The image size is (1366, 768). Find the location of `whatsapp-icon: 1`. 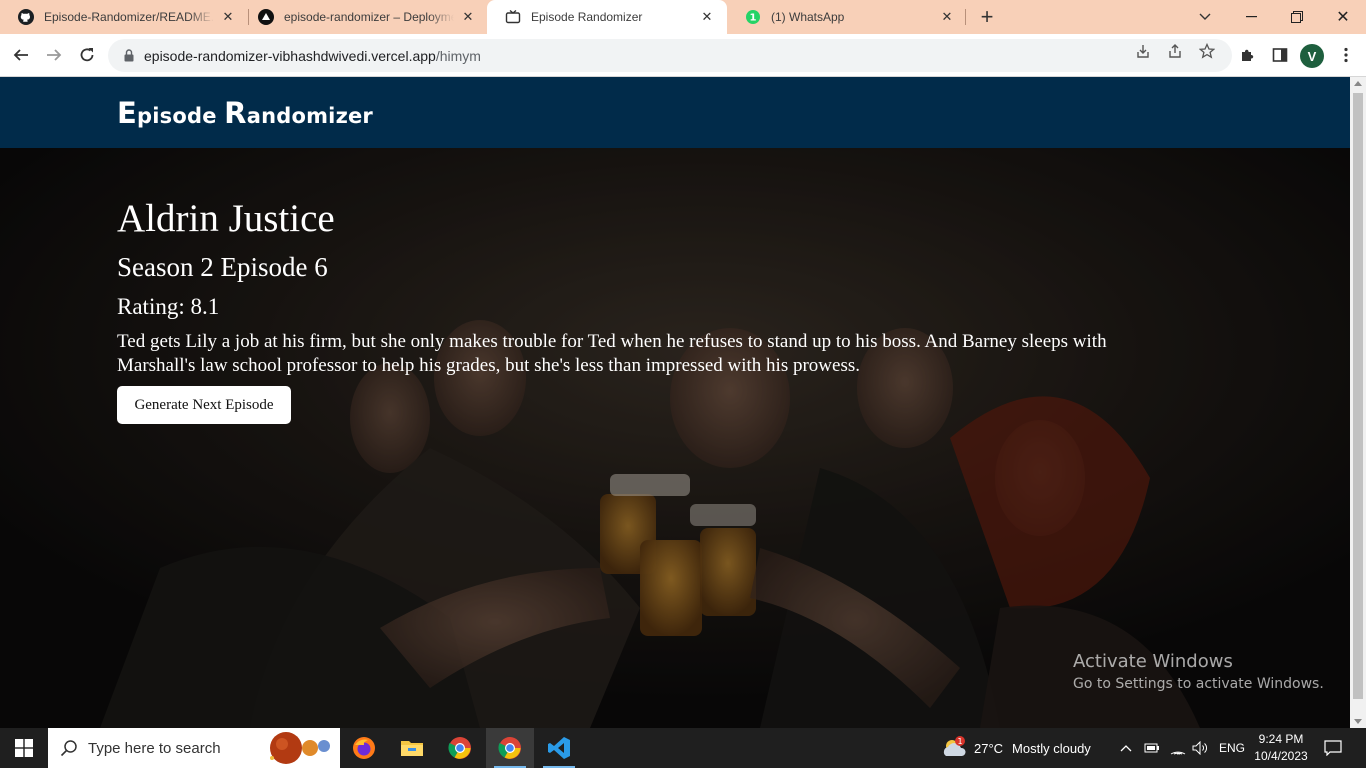

whatsapp-icon: 1 is located at coordinates (753, 17).